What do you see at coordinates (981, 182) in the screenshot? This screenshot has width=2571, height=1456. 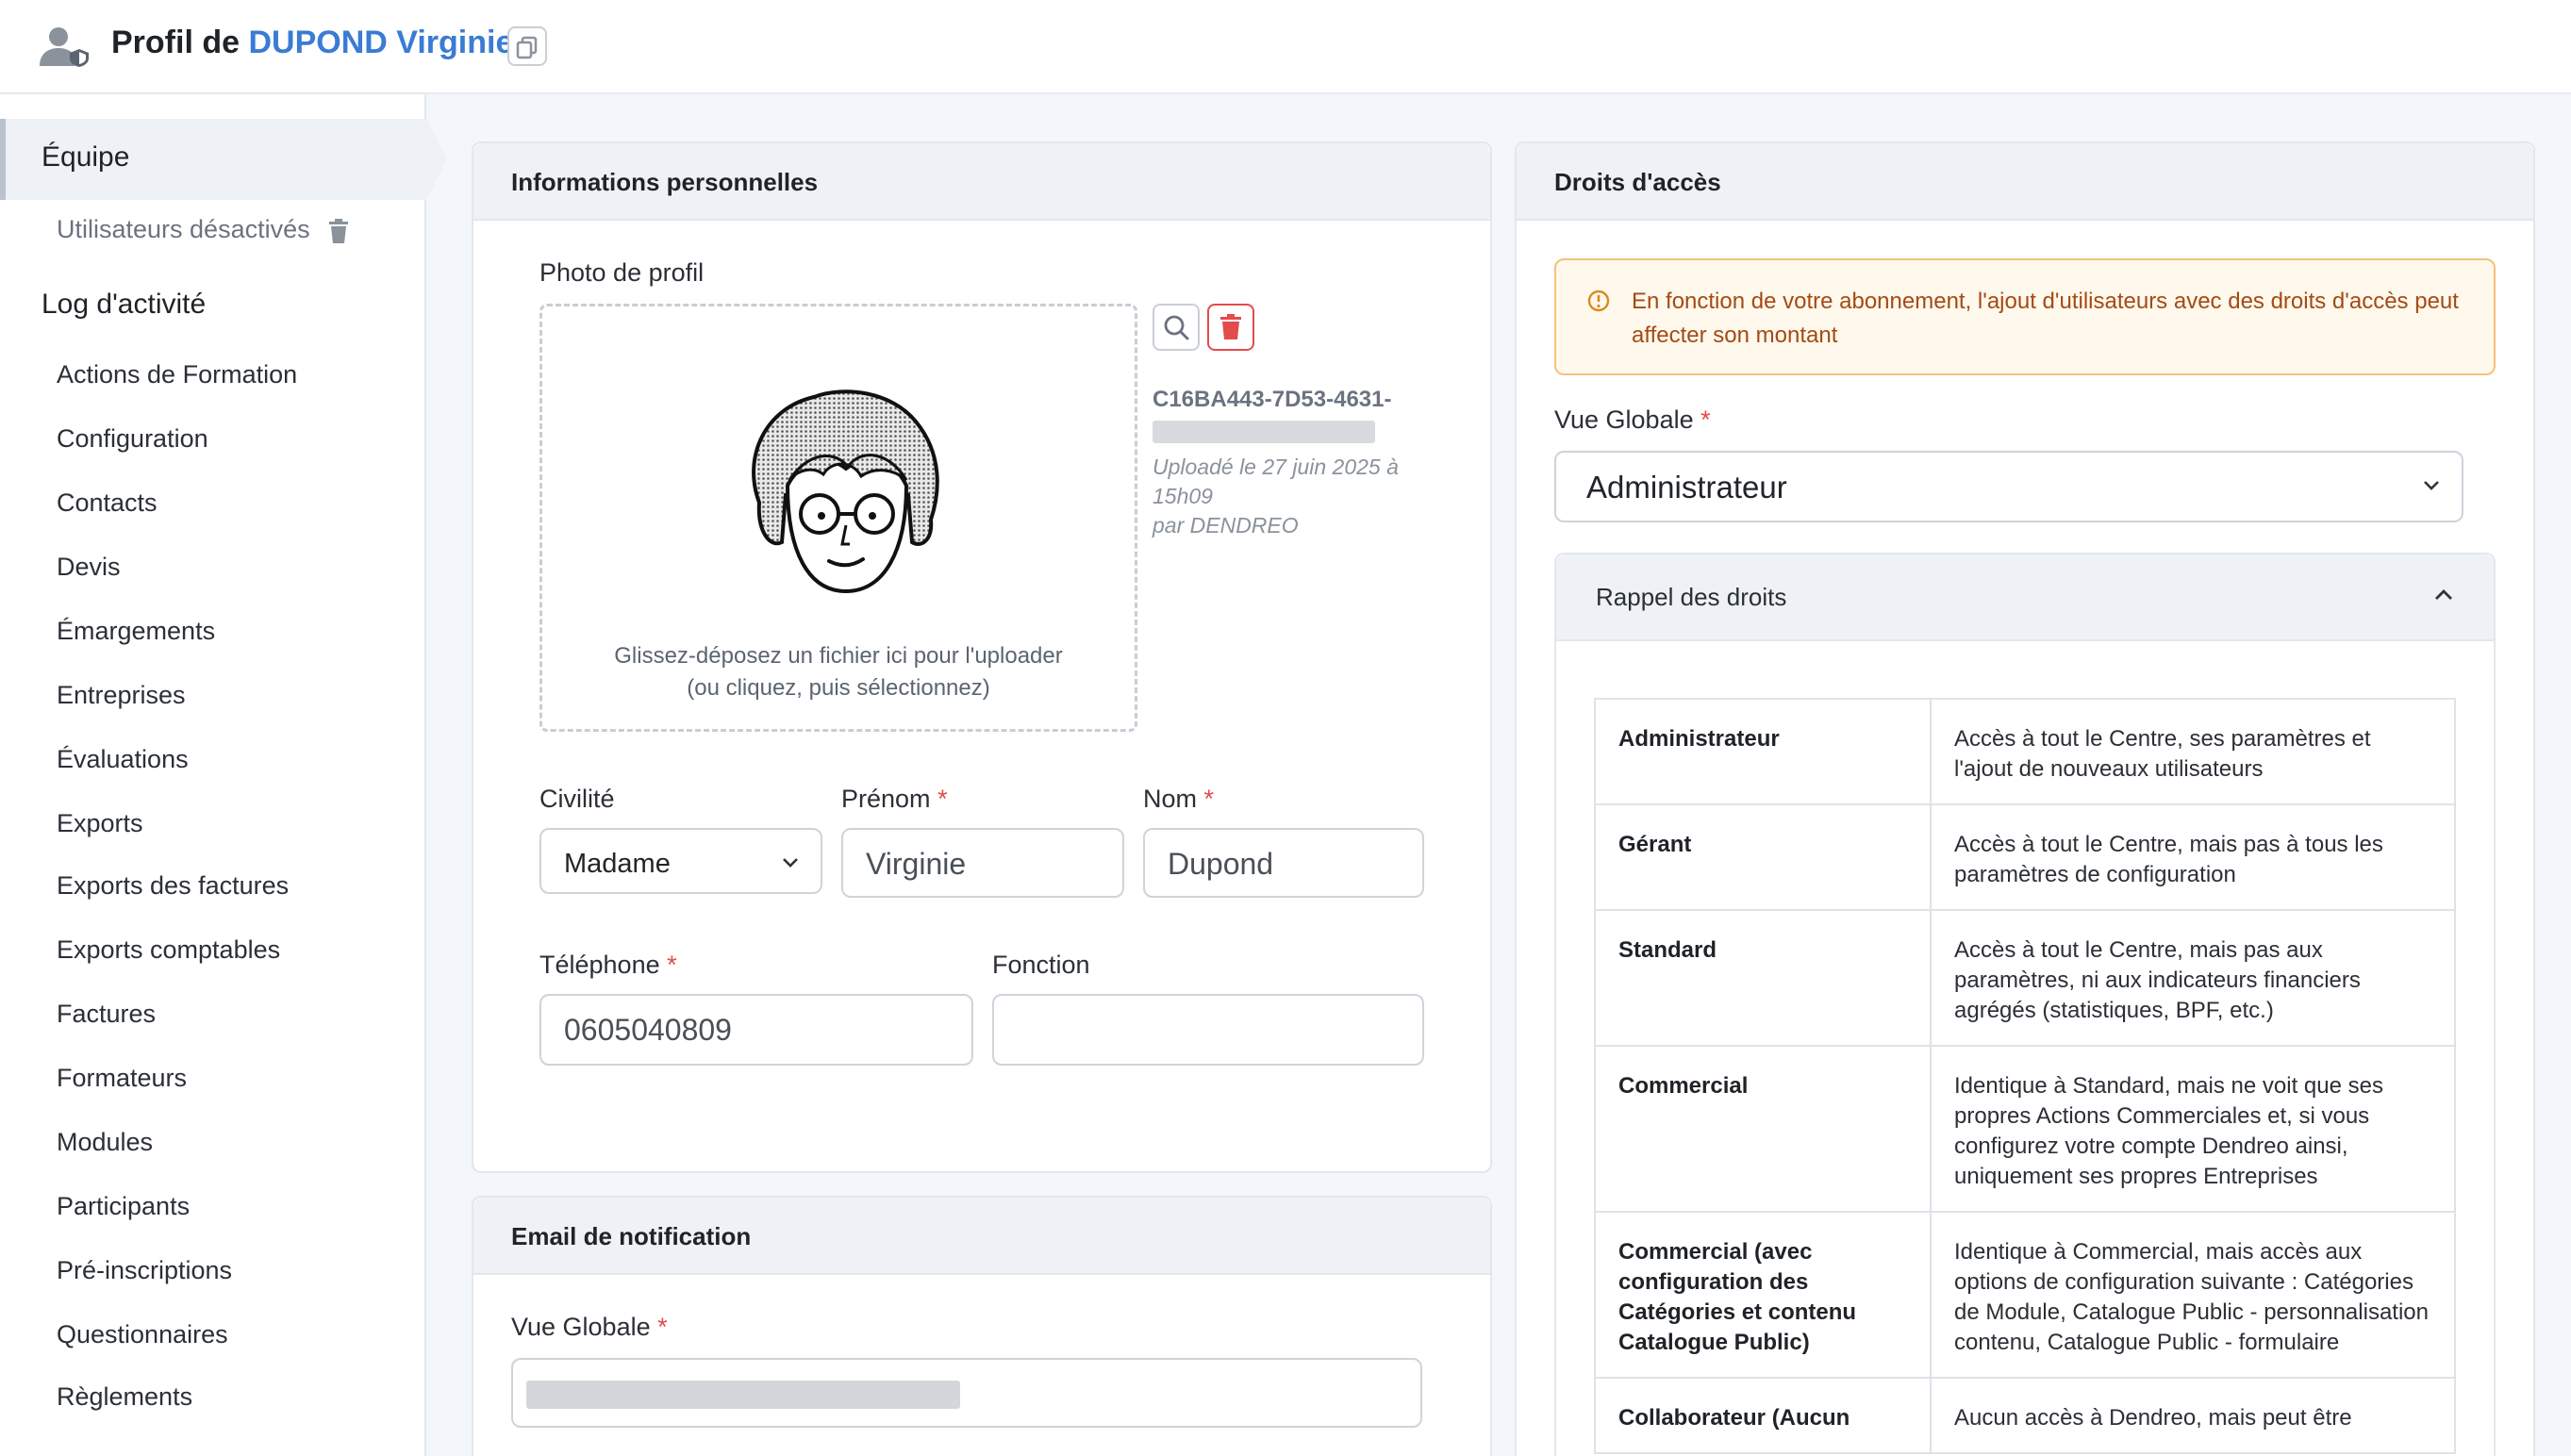 I see `panel-header: Informations personnelles` at bounding box center [981, 182].